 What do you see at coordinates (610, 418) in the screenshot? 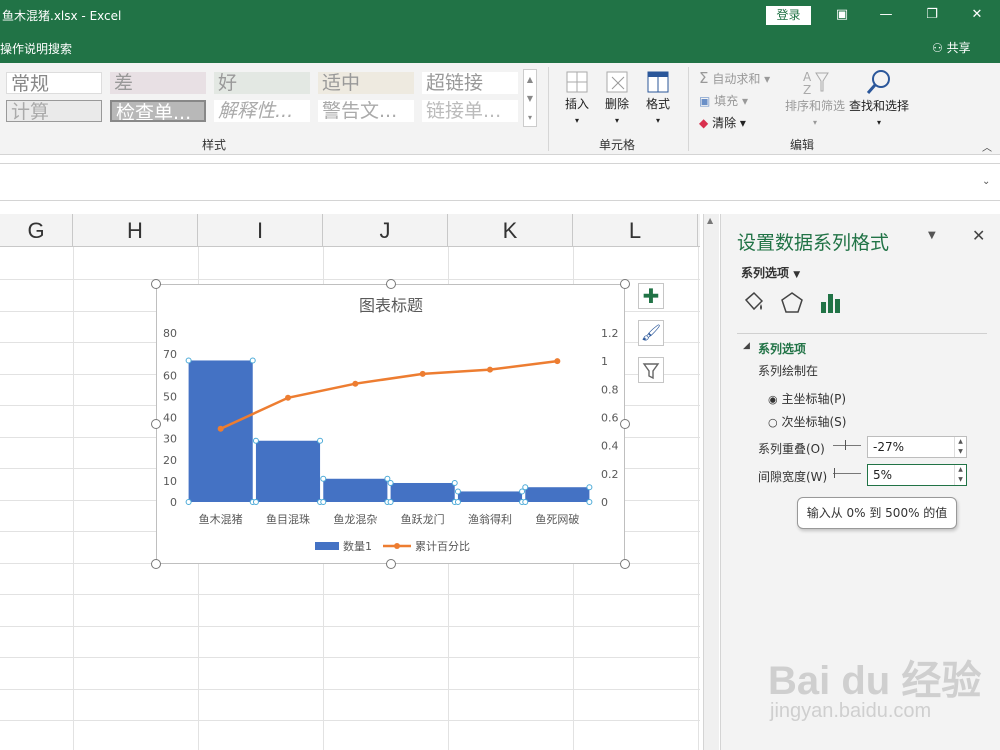
I see `y2-tick-label: 0.6` at bounding box center [610, 418].